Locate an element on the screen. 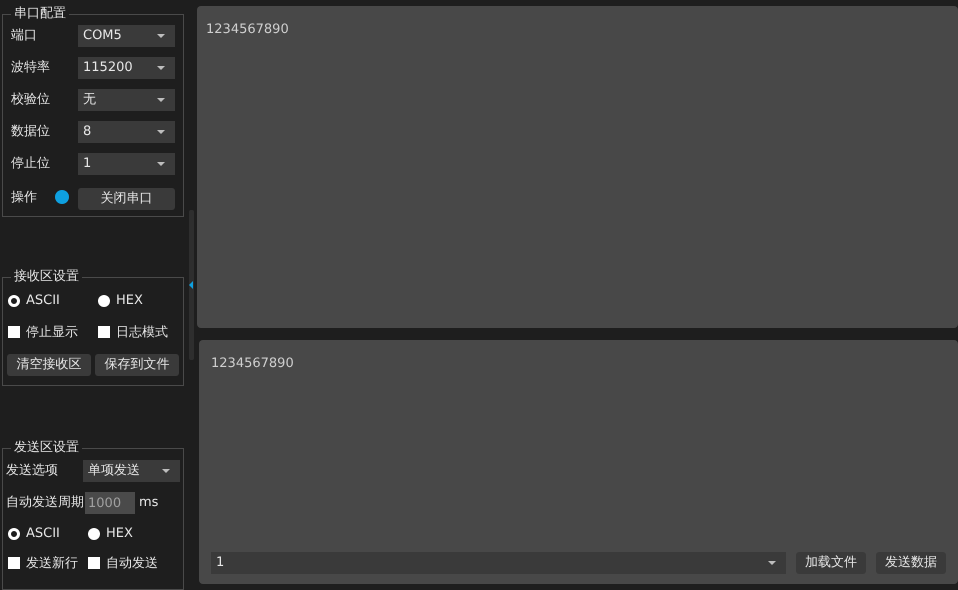 This screenshot has height=590, width=958. checkbox-option: 停止显示 is located at coordinates (53, 332).